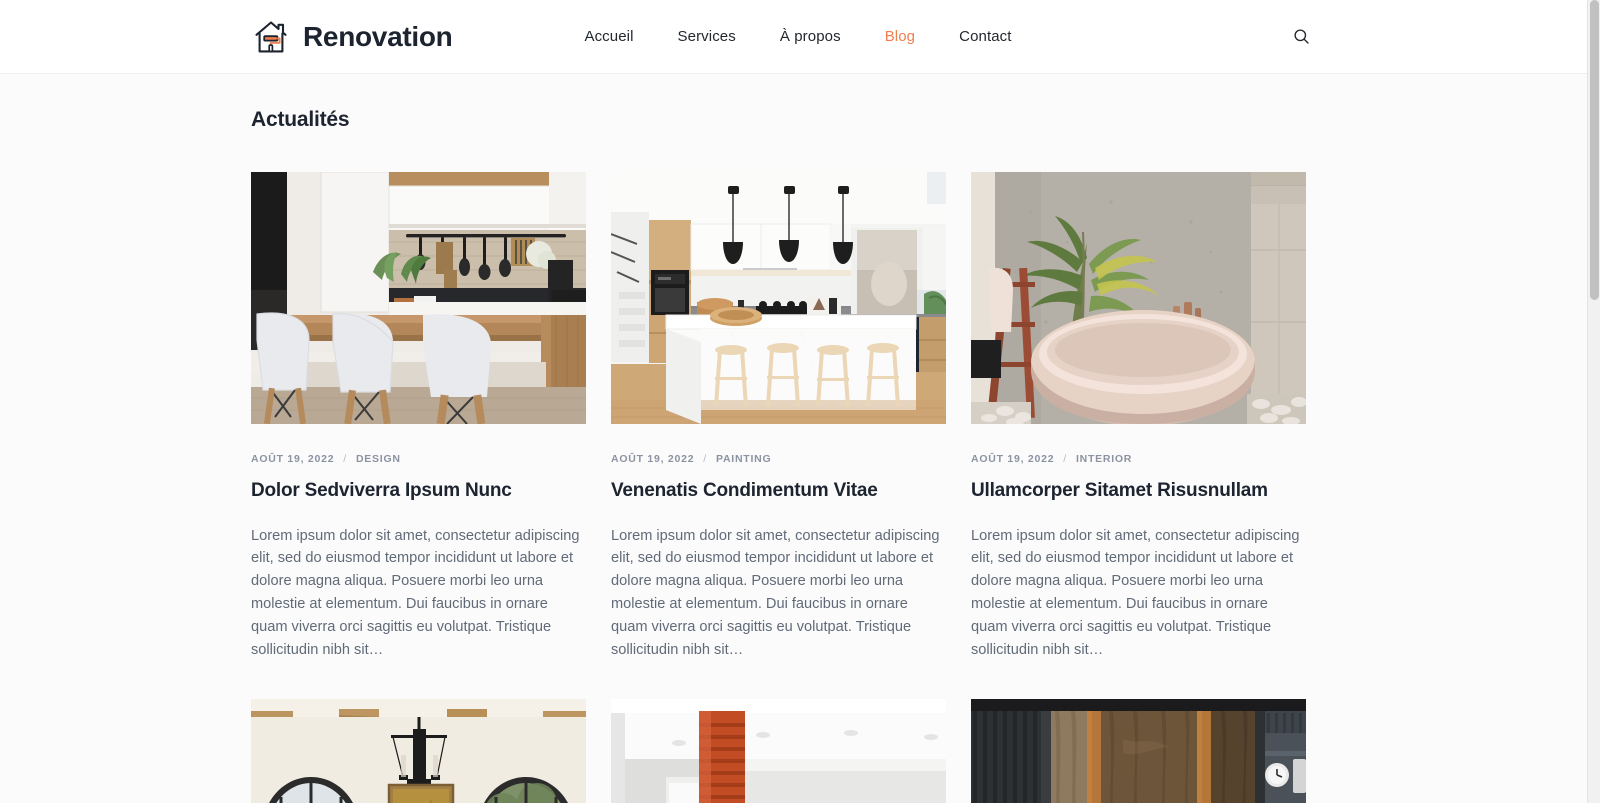 Image resolution: width=1600 pixels, height=803 pixels. I want to click on dark-wood-wall-image, so click(1138, 751).